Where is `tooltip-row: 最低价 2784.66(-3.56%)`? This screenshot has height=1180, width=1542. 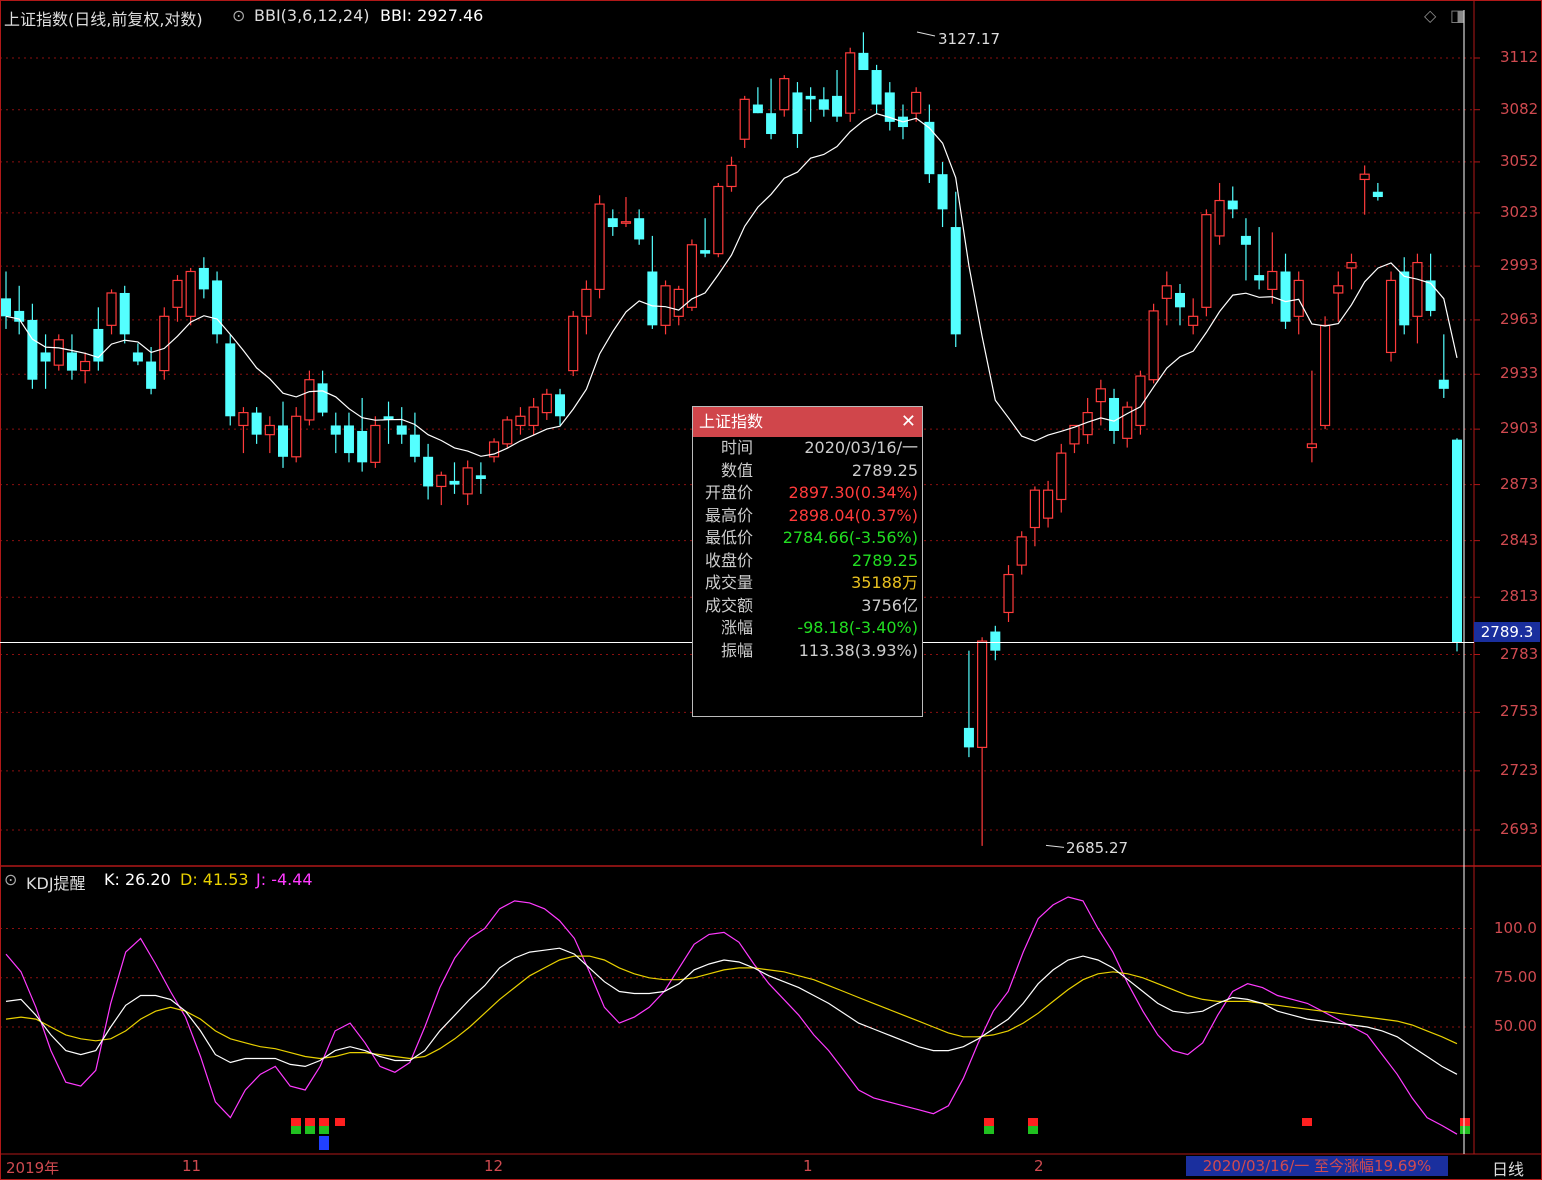 tooltip-row: 最低价 2784.66(-3.56%) is located at coordinates (807, 538).